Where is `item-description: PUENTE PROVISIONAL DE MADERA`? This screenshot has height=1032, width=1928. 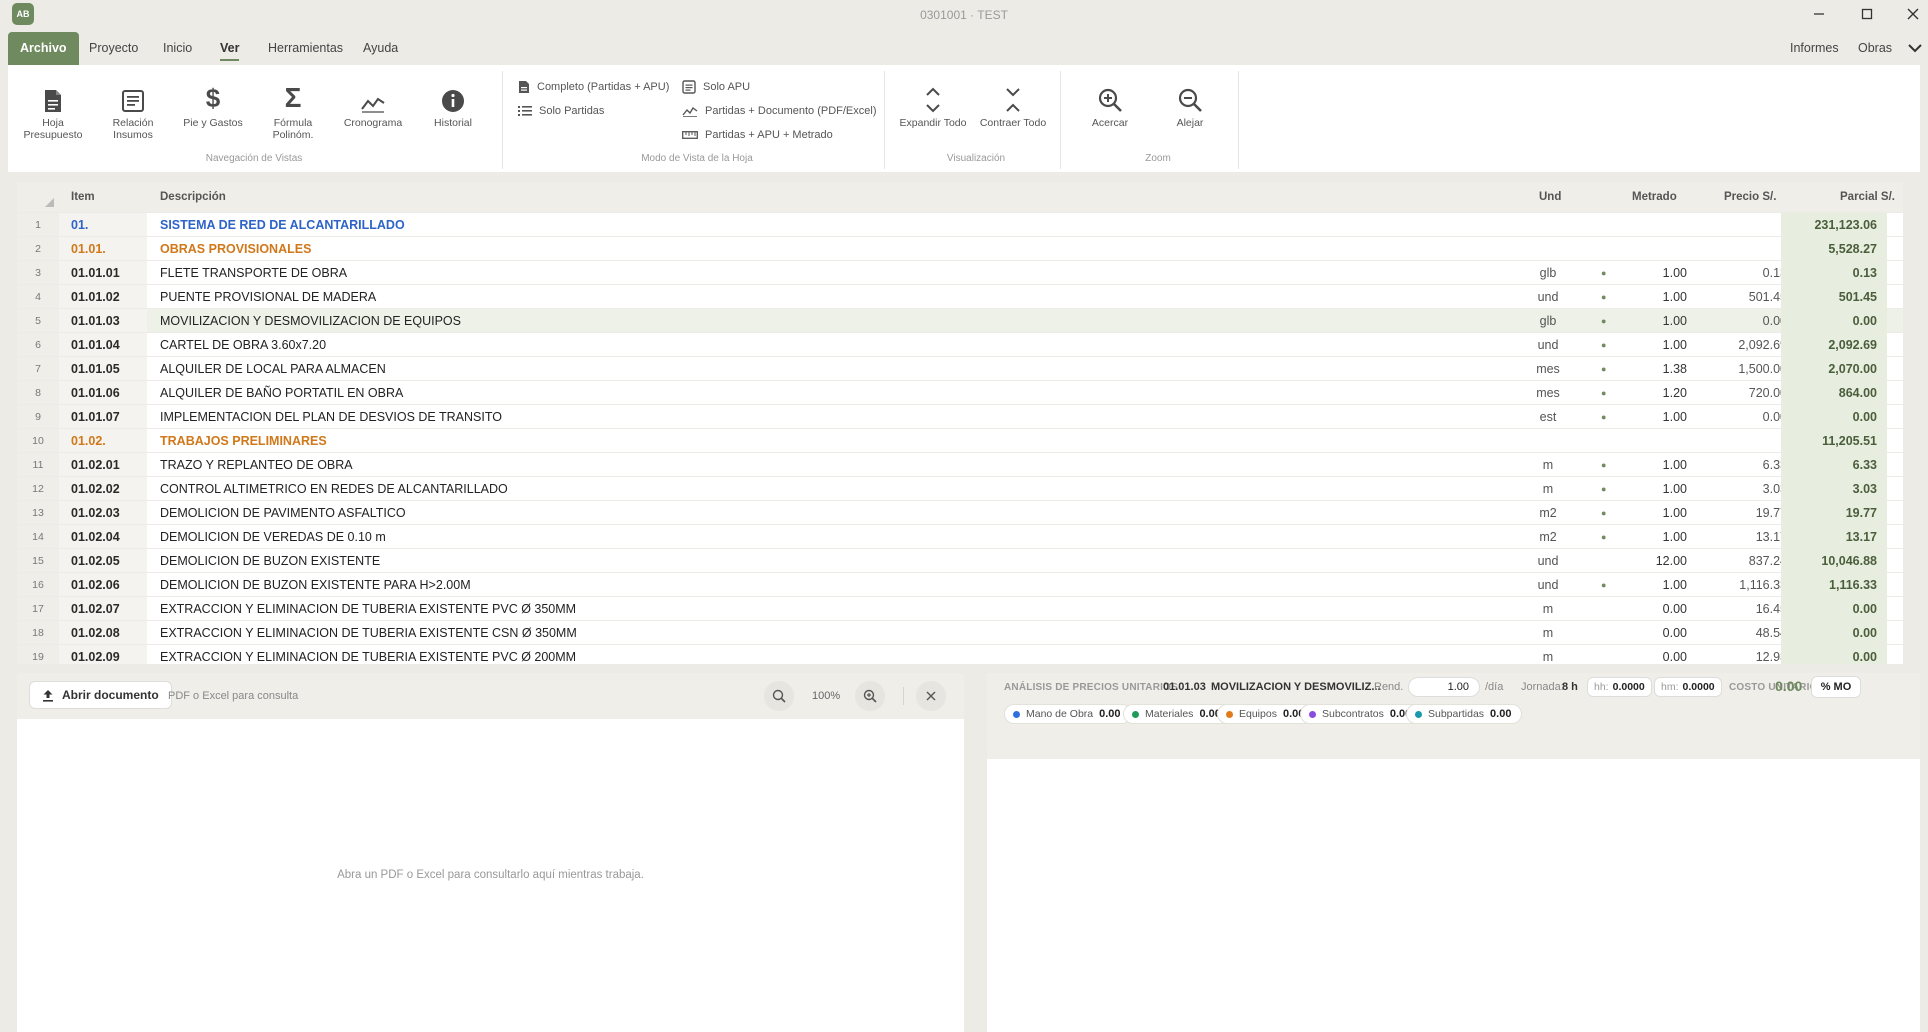 item-description: PUENTE PROVISIONAL DE MADERA is located at coordinates (268, 297).